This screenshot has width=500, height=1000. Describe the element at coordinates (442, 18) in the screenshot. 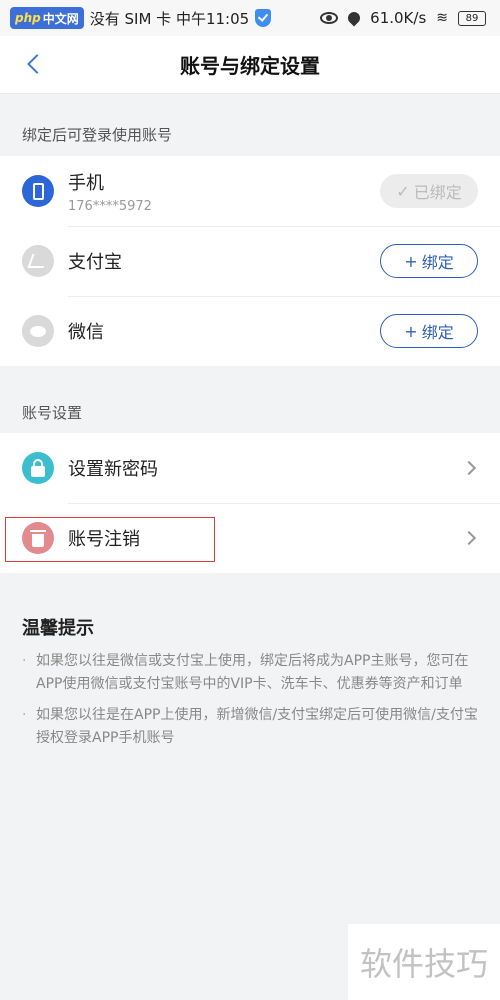

I see `wifi-icon: ≋` at that location.